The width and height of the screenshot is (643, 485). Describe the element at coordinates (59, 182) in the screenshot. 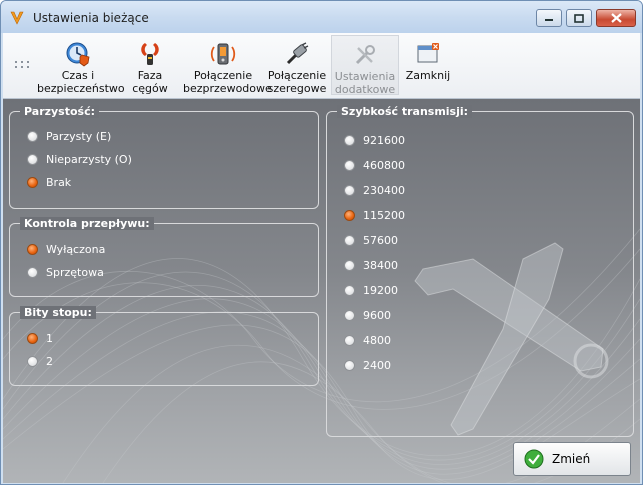

I see `parity-label: Brak` at that location.